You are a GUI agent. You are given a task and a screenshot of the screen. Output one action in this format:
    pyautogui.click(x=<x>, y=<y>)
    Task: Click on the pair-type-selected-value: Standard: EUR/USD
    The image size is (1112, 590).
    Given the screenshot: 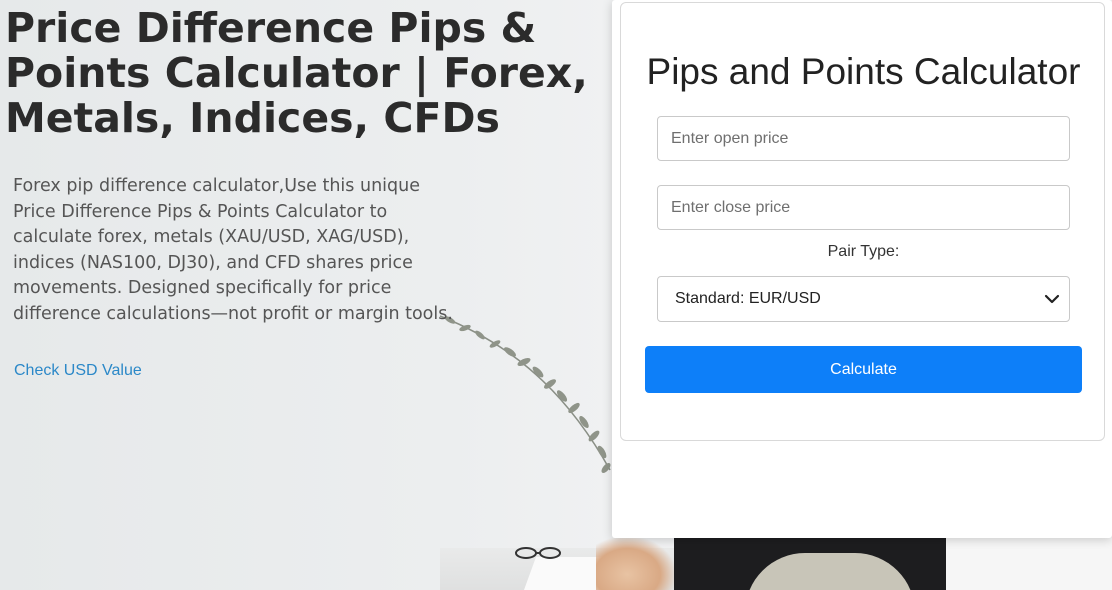 What is the action you would take?
    pyautogui.click(x=748, y=298)
    